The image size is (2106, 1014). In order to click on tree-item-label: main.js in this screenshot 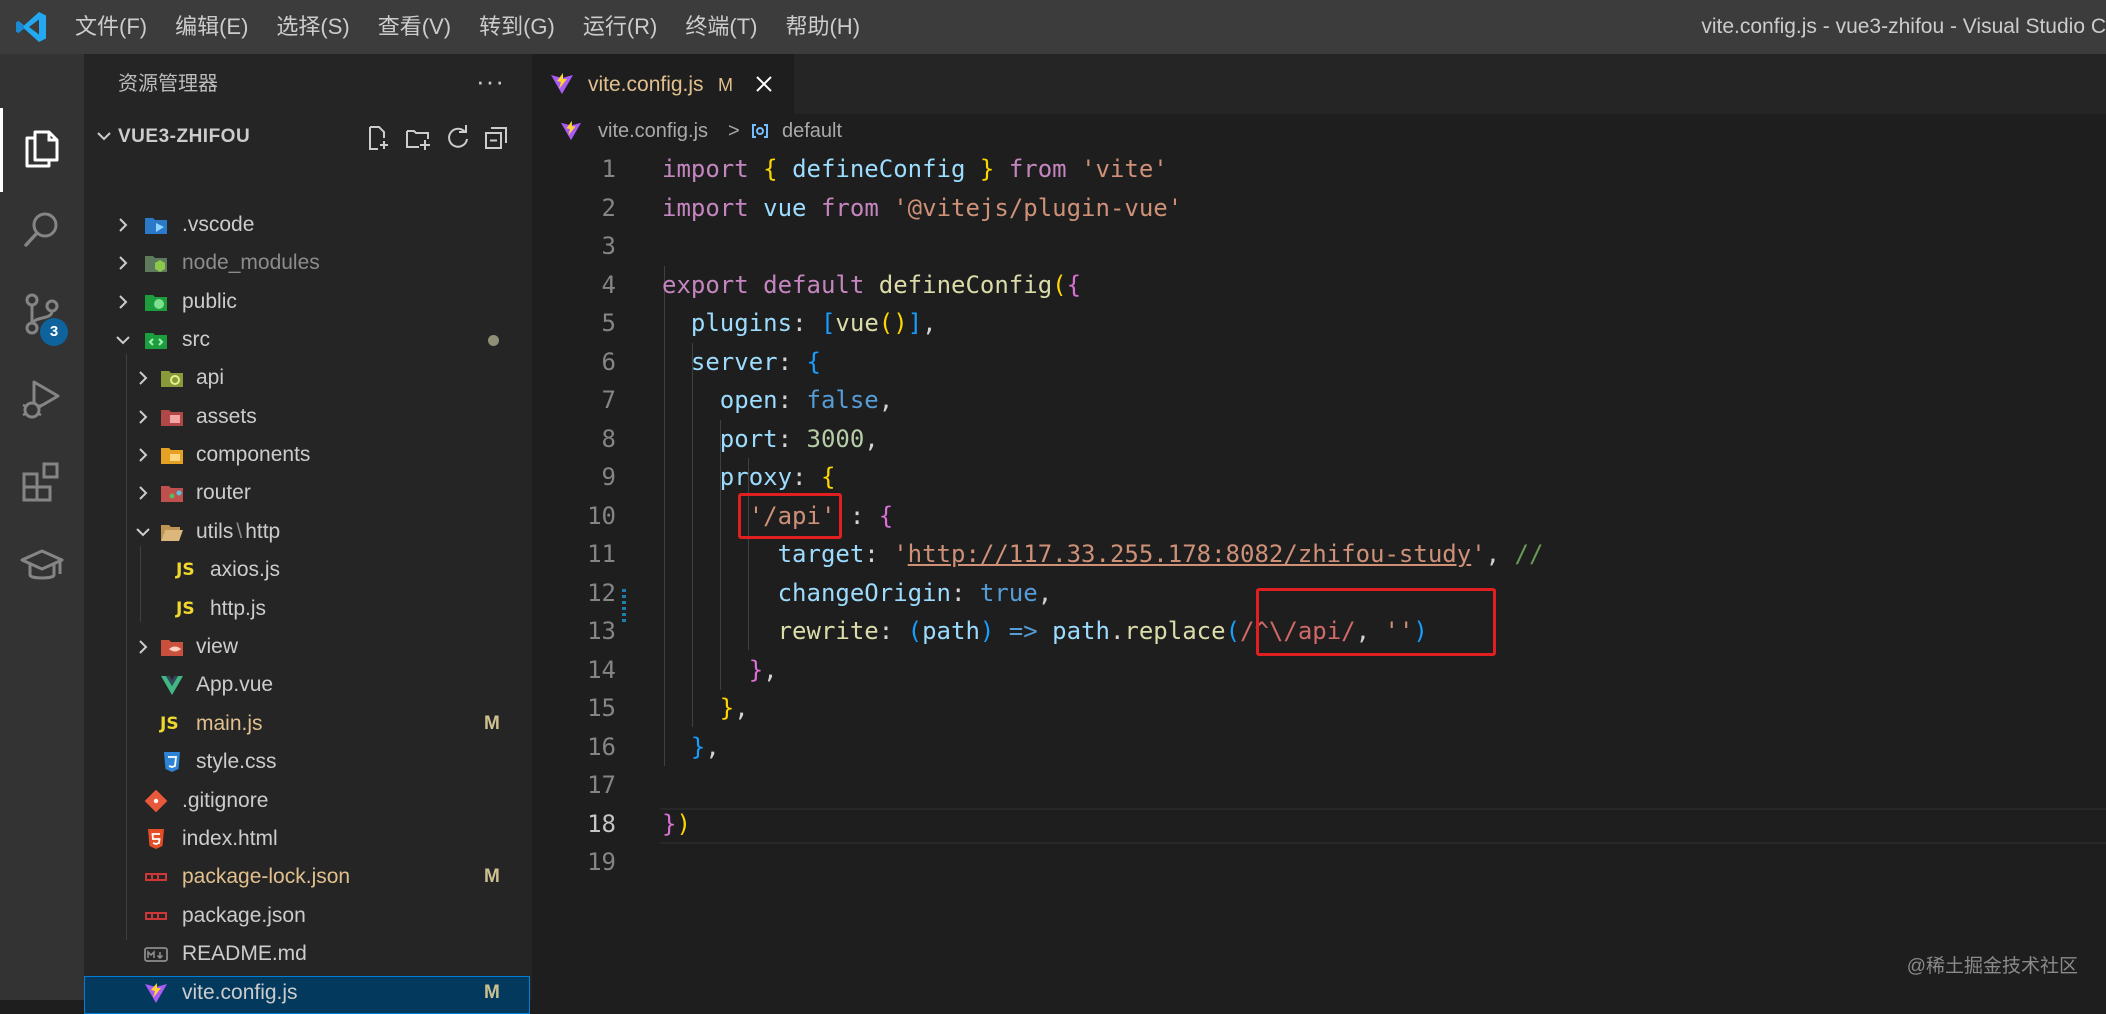, I will do `click(229, 723)`.